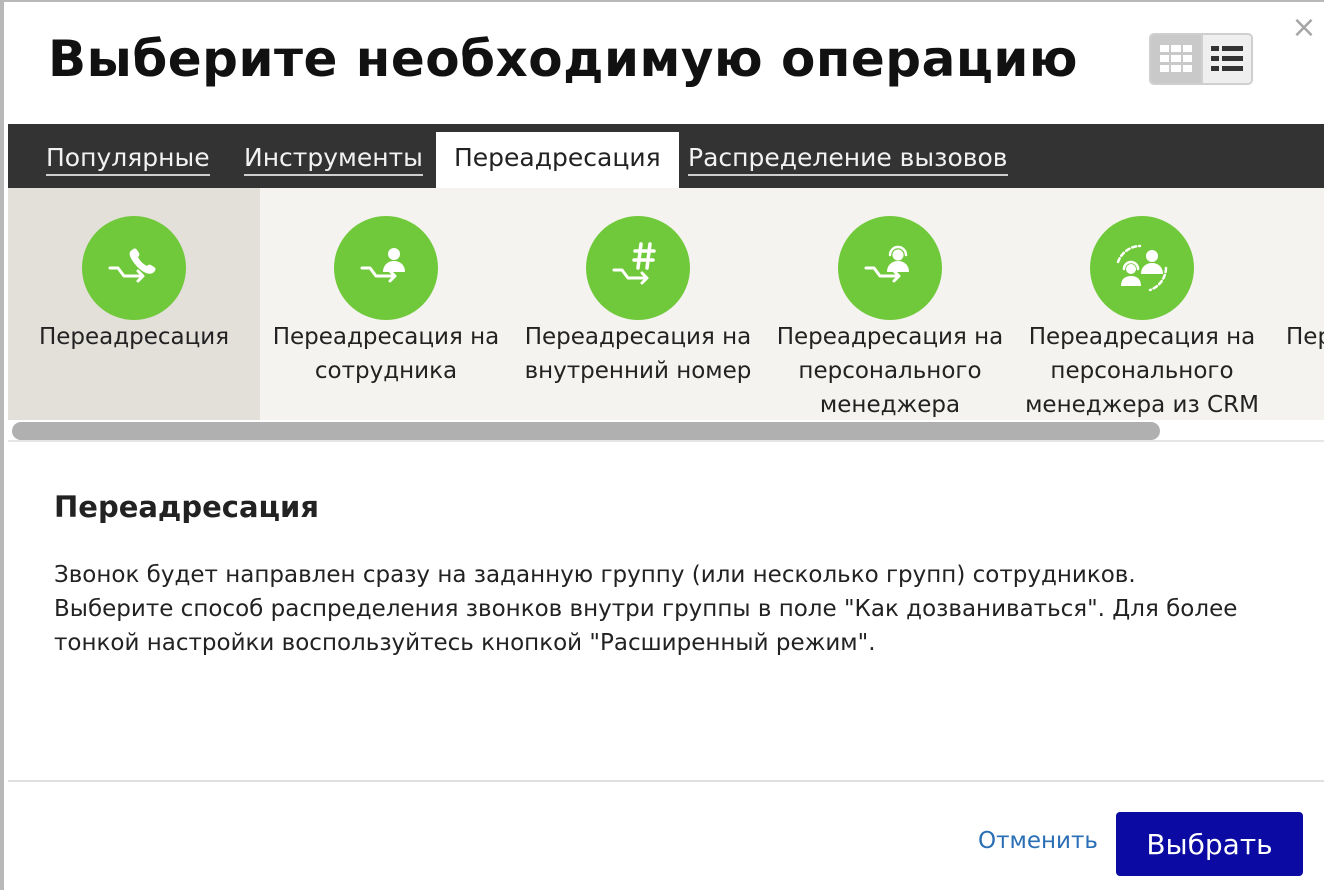 This screenshot has width=1324, height=890. What do you see at coordinates (890, 268) in the screenshot?
I see `forward-to-personal-manager-icon` at bounding box center [890, 268].